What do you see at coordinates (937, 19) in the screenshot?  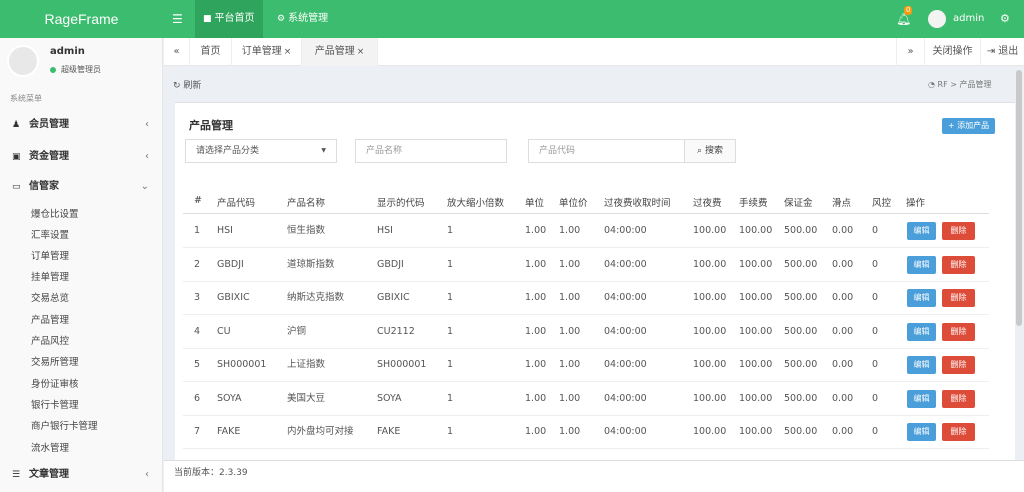 I see `avatar` at bounding box center [937, 19].